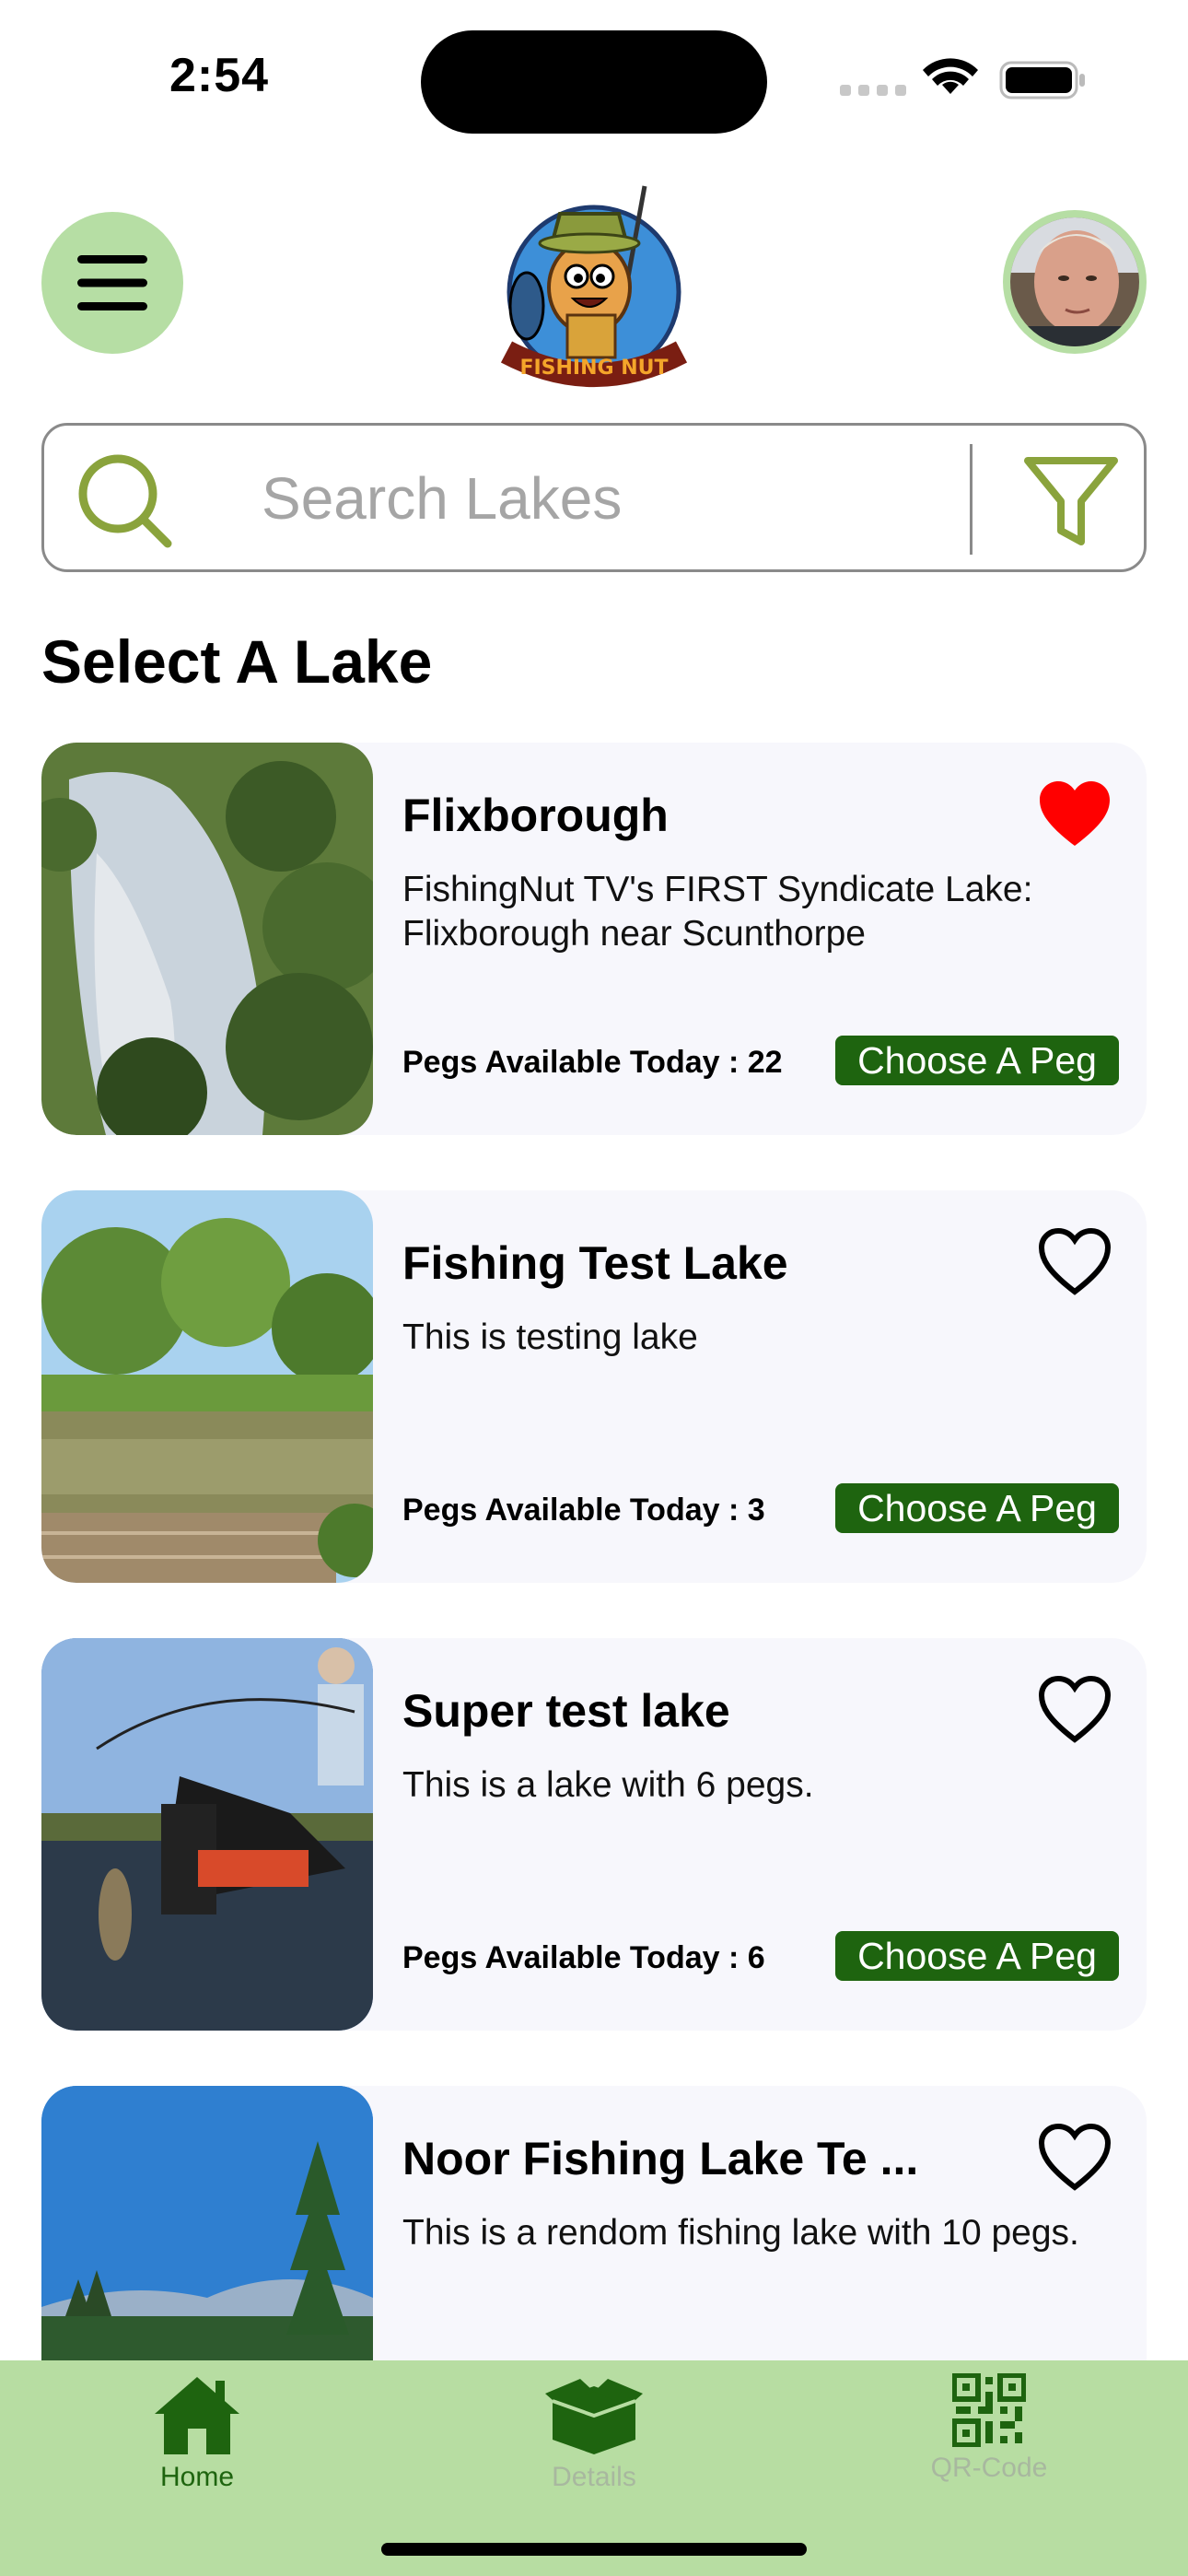 The width and height of the screenshot is (1188, 2576). I want to click on pegs-available: Pegs Available Today : 3, so click(583, 1510).